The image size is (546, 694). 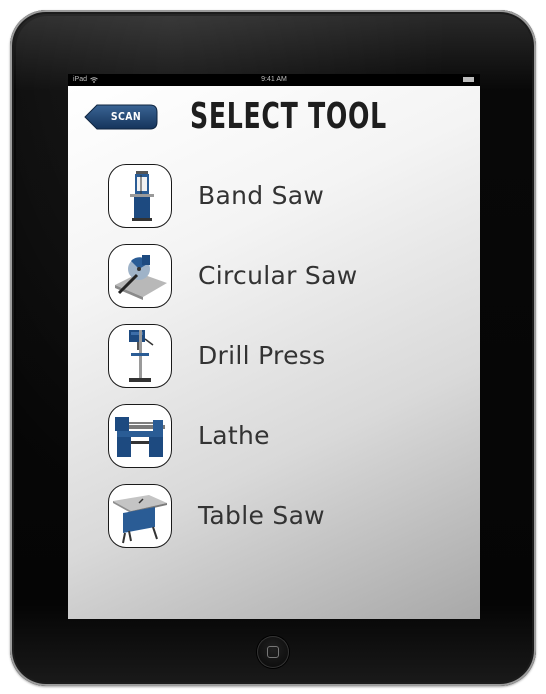 I want to click on tool-item-circular-saw: Circular Saw, so click(x=273, y=277).